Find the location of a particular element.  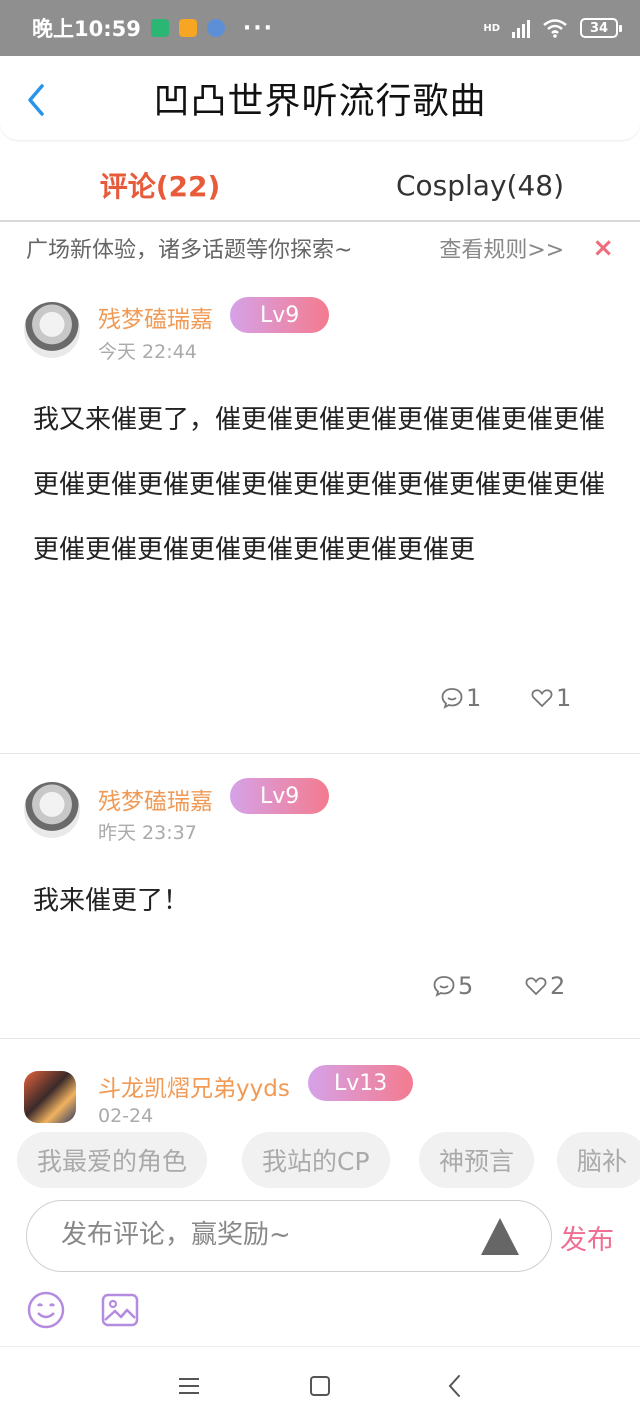

topic-tag-strip: 我最爱的角色 我站的CP 神预言 脑补 is located at coordinates (320, 1162).